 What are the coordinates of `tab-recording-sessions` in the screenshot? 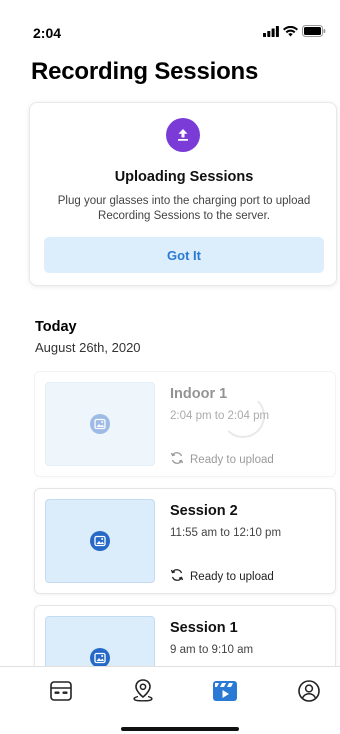 It's located at (225, 693).